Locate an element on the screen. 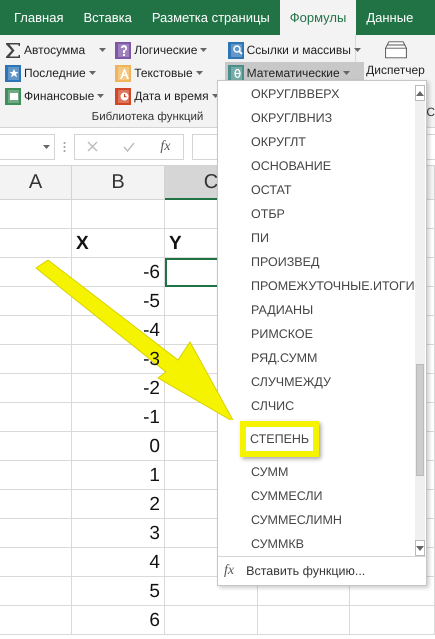 This screenshot has height=639, width=435. ribbon-tab: Формулы is located at coordinates (318, 17).